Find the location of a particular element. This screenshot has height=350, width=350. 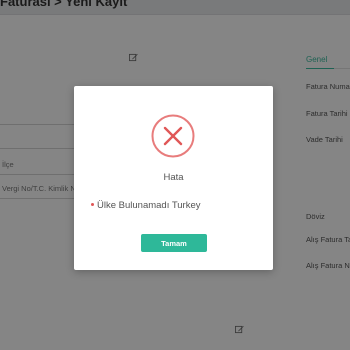

dialog-title: Hata is located at coordinates (173, 177).